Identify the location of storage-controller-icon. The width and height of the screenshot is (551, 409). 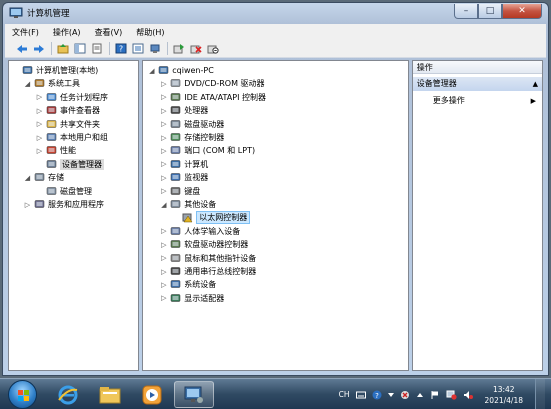
(176, 137).